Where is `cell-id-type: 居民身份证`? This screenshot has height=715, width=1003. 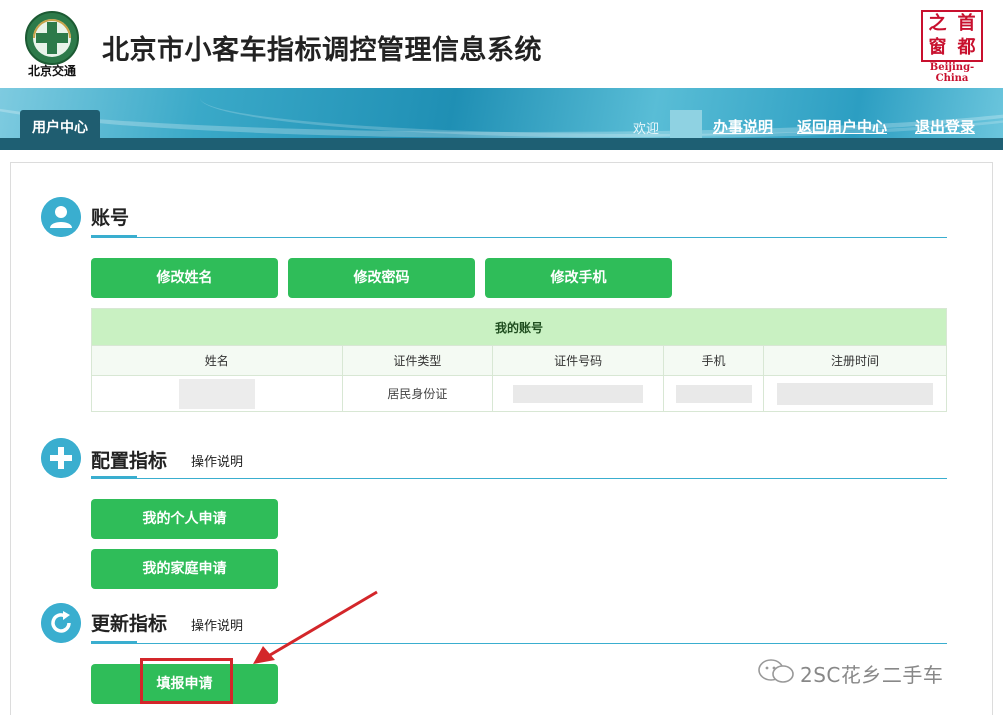
cell-id-type: 居民身份证 is located at coordinates (417, 393).